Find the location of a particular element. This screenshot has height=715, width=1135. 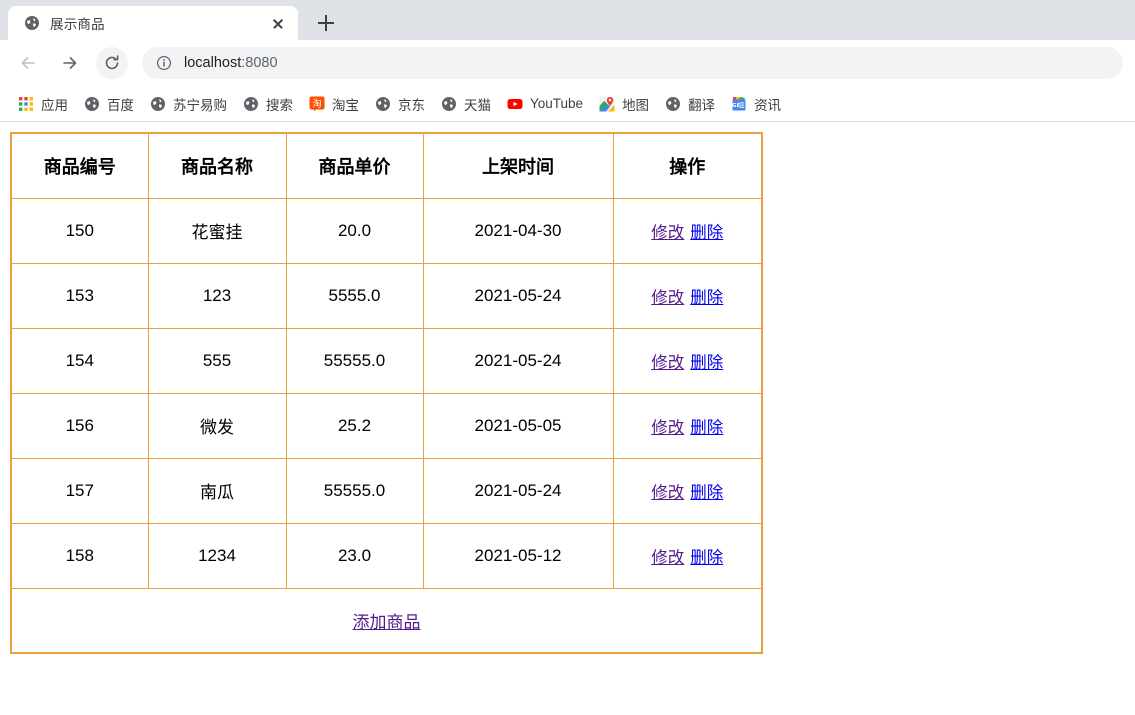

column-header-operations: 操作 is located at coordinates (687, 165).